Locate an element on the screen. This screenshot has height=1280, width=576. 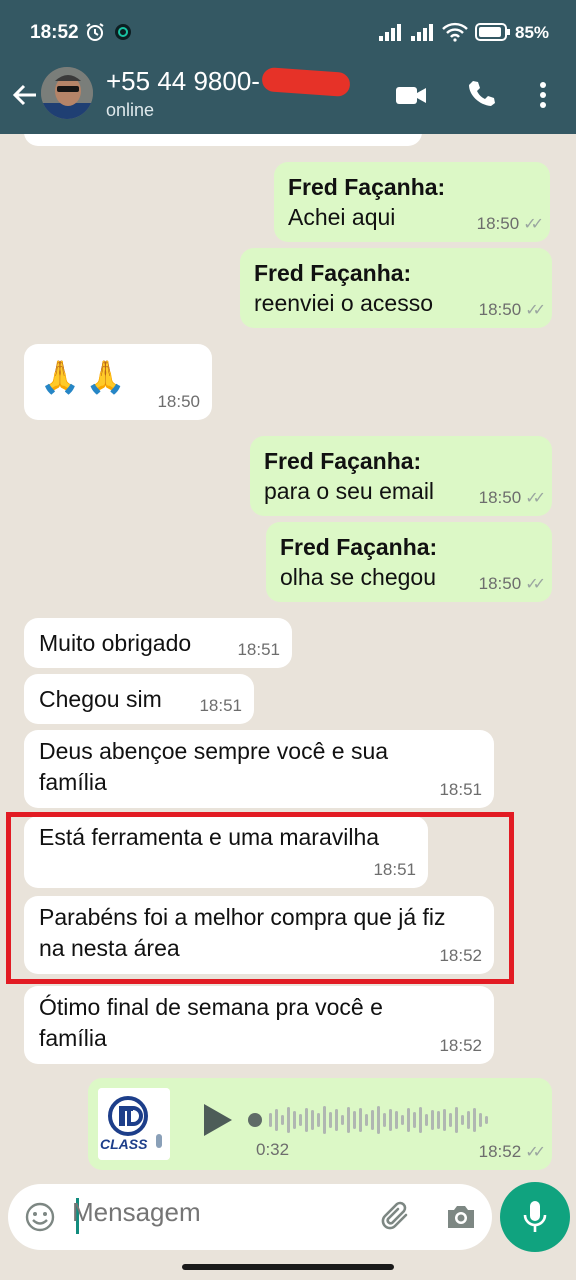
message-composer is located at coordinates (250, 1217).